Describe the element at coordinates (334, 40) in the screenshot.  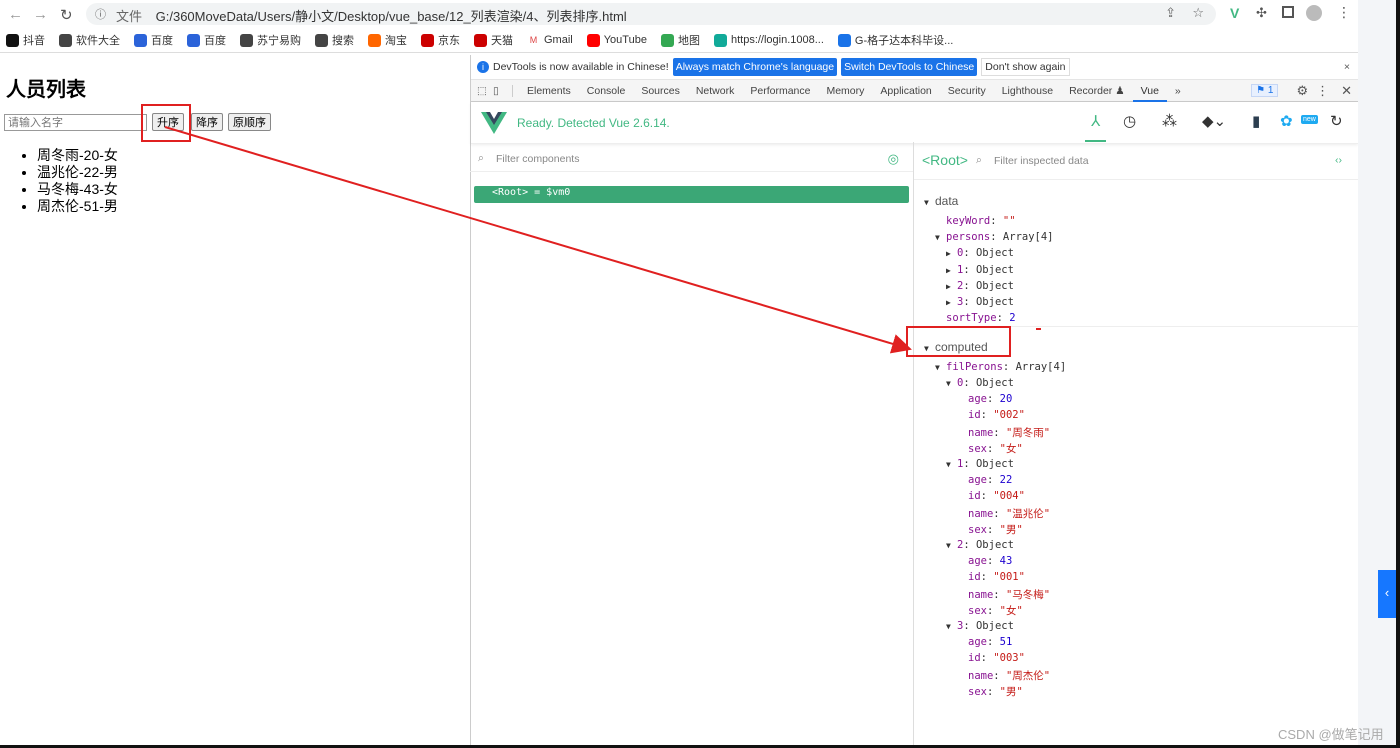
I see `bookmark-item: 搜索` at that location.